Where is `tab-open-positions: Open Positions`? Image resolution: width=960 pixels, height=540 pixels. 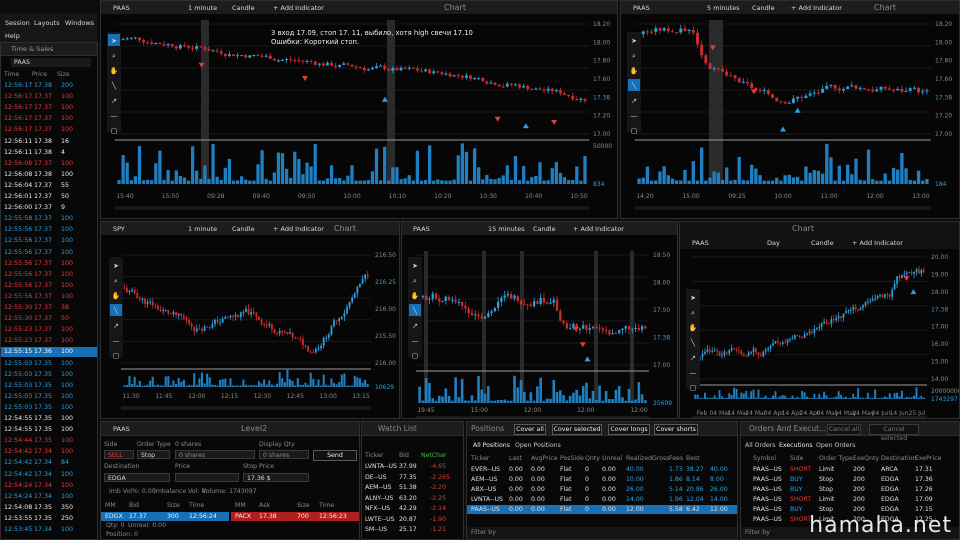 tab-open-positions: Open Positions is located at coordinates (538, 445).